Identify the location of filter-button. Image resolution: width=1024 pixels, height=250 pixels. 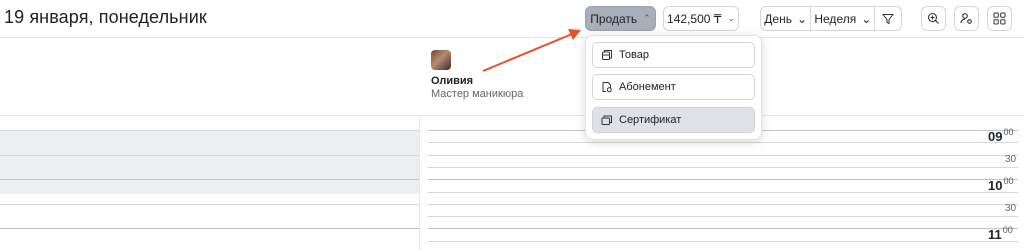
(888, 18).